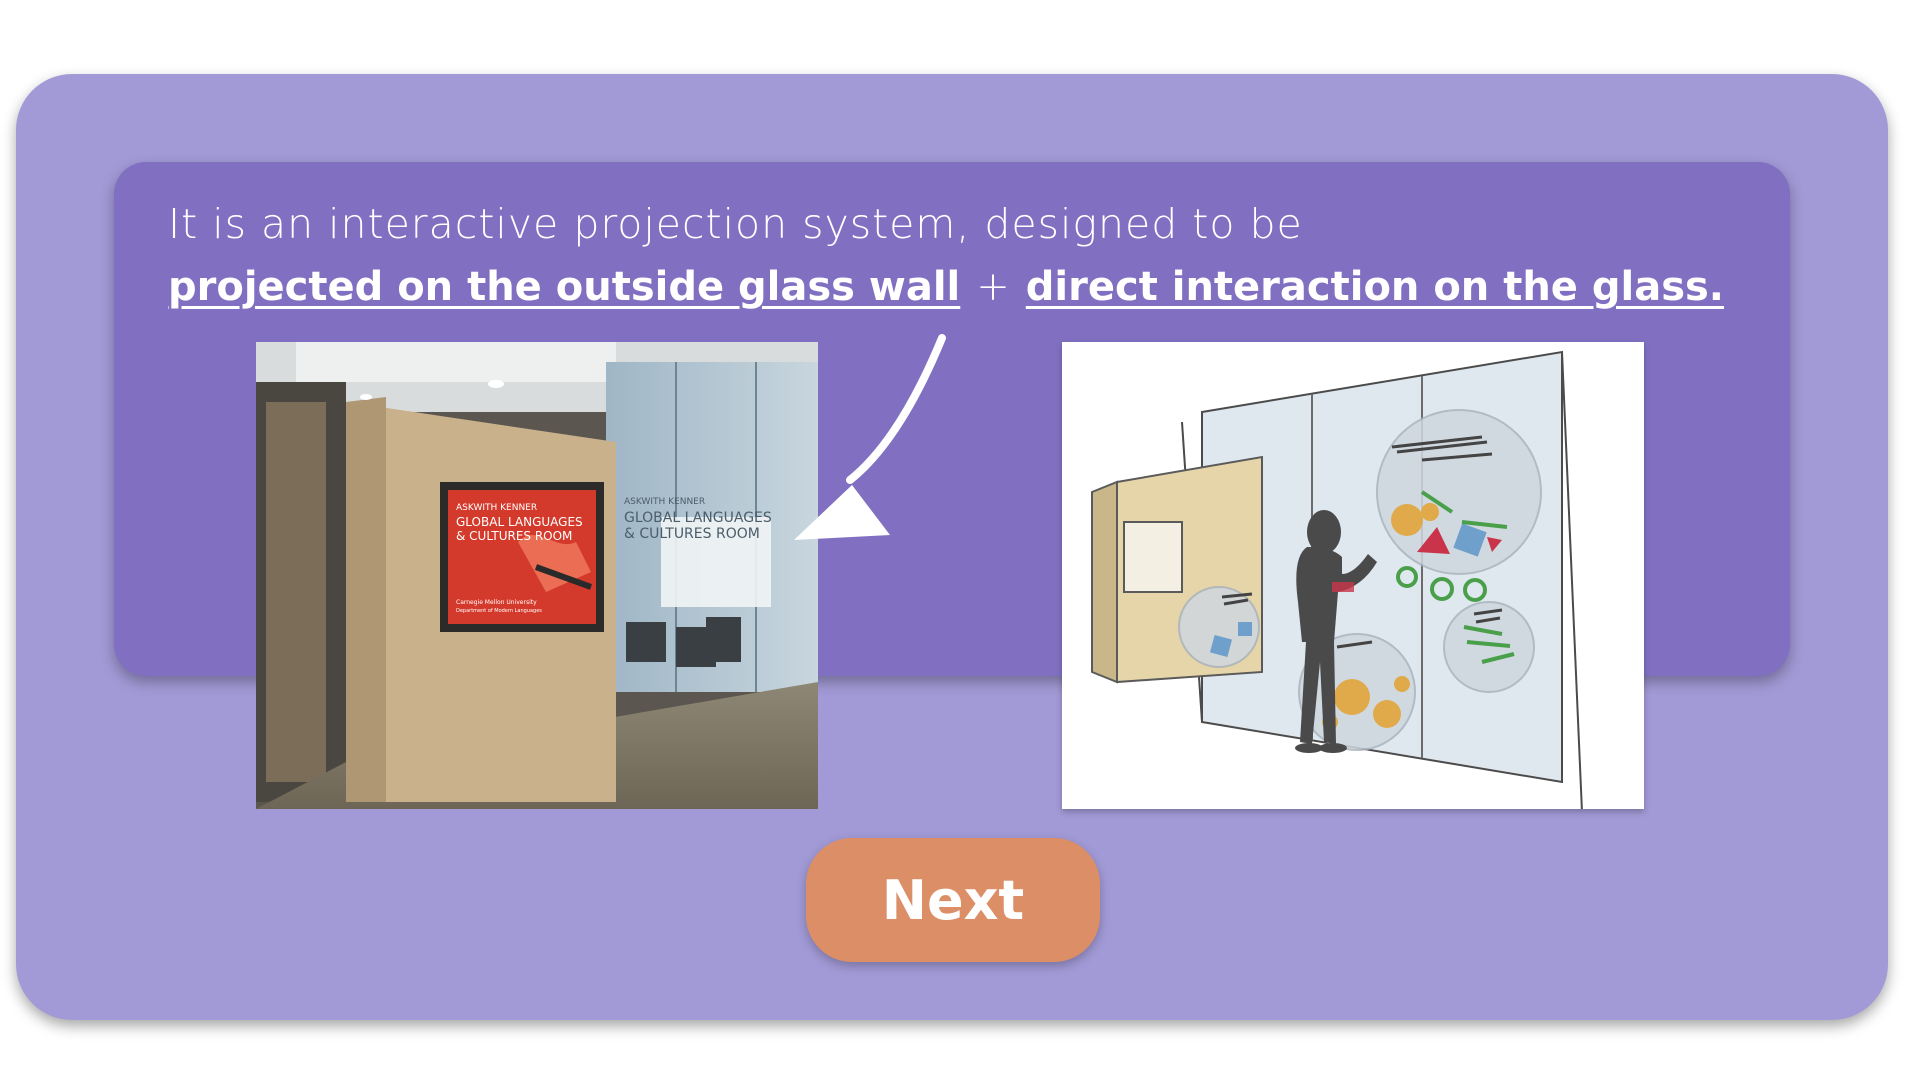  What do you see at coordinates (953, 900) in the screenshot?
I see `next-button: Next` at bounding box center [953, 900].